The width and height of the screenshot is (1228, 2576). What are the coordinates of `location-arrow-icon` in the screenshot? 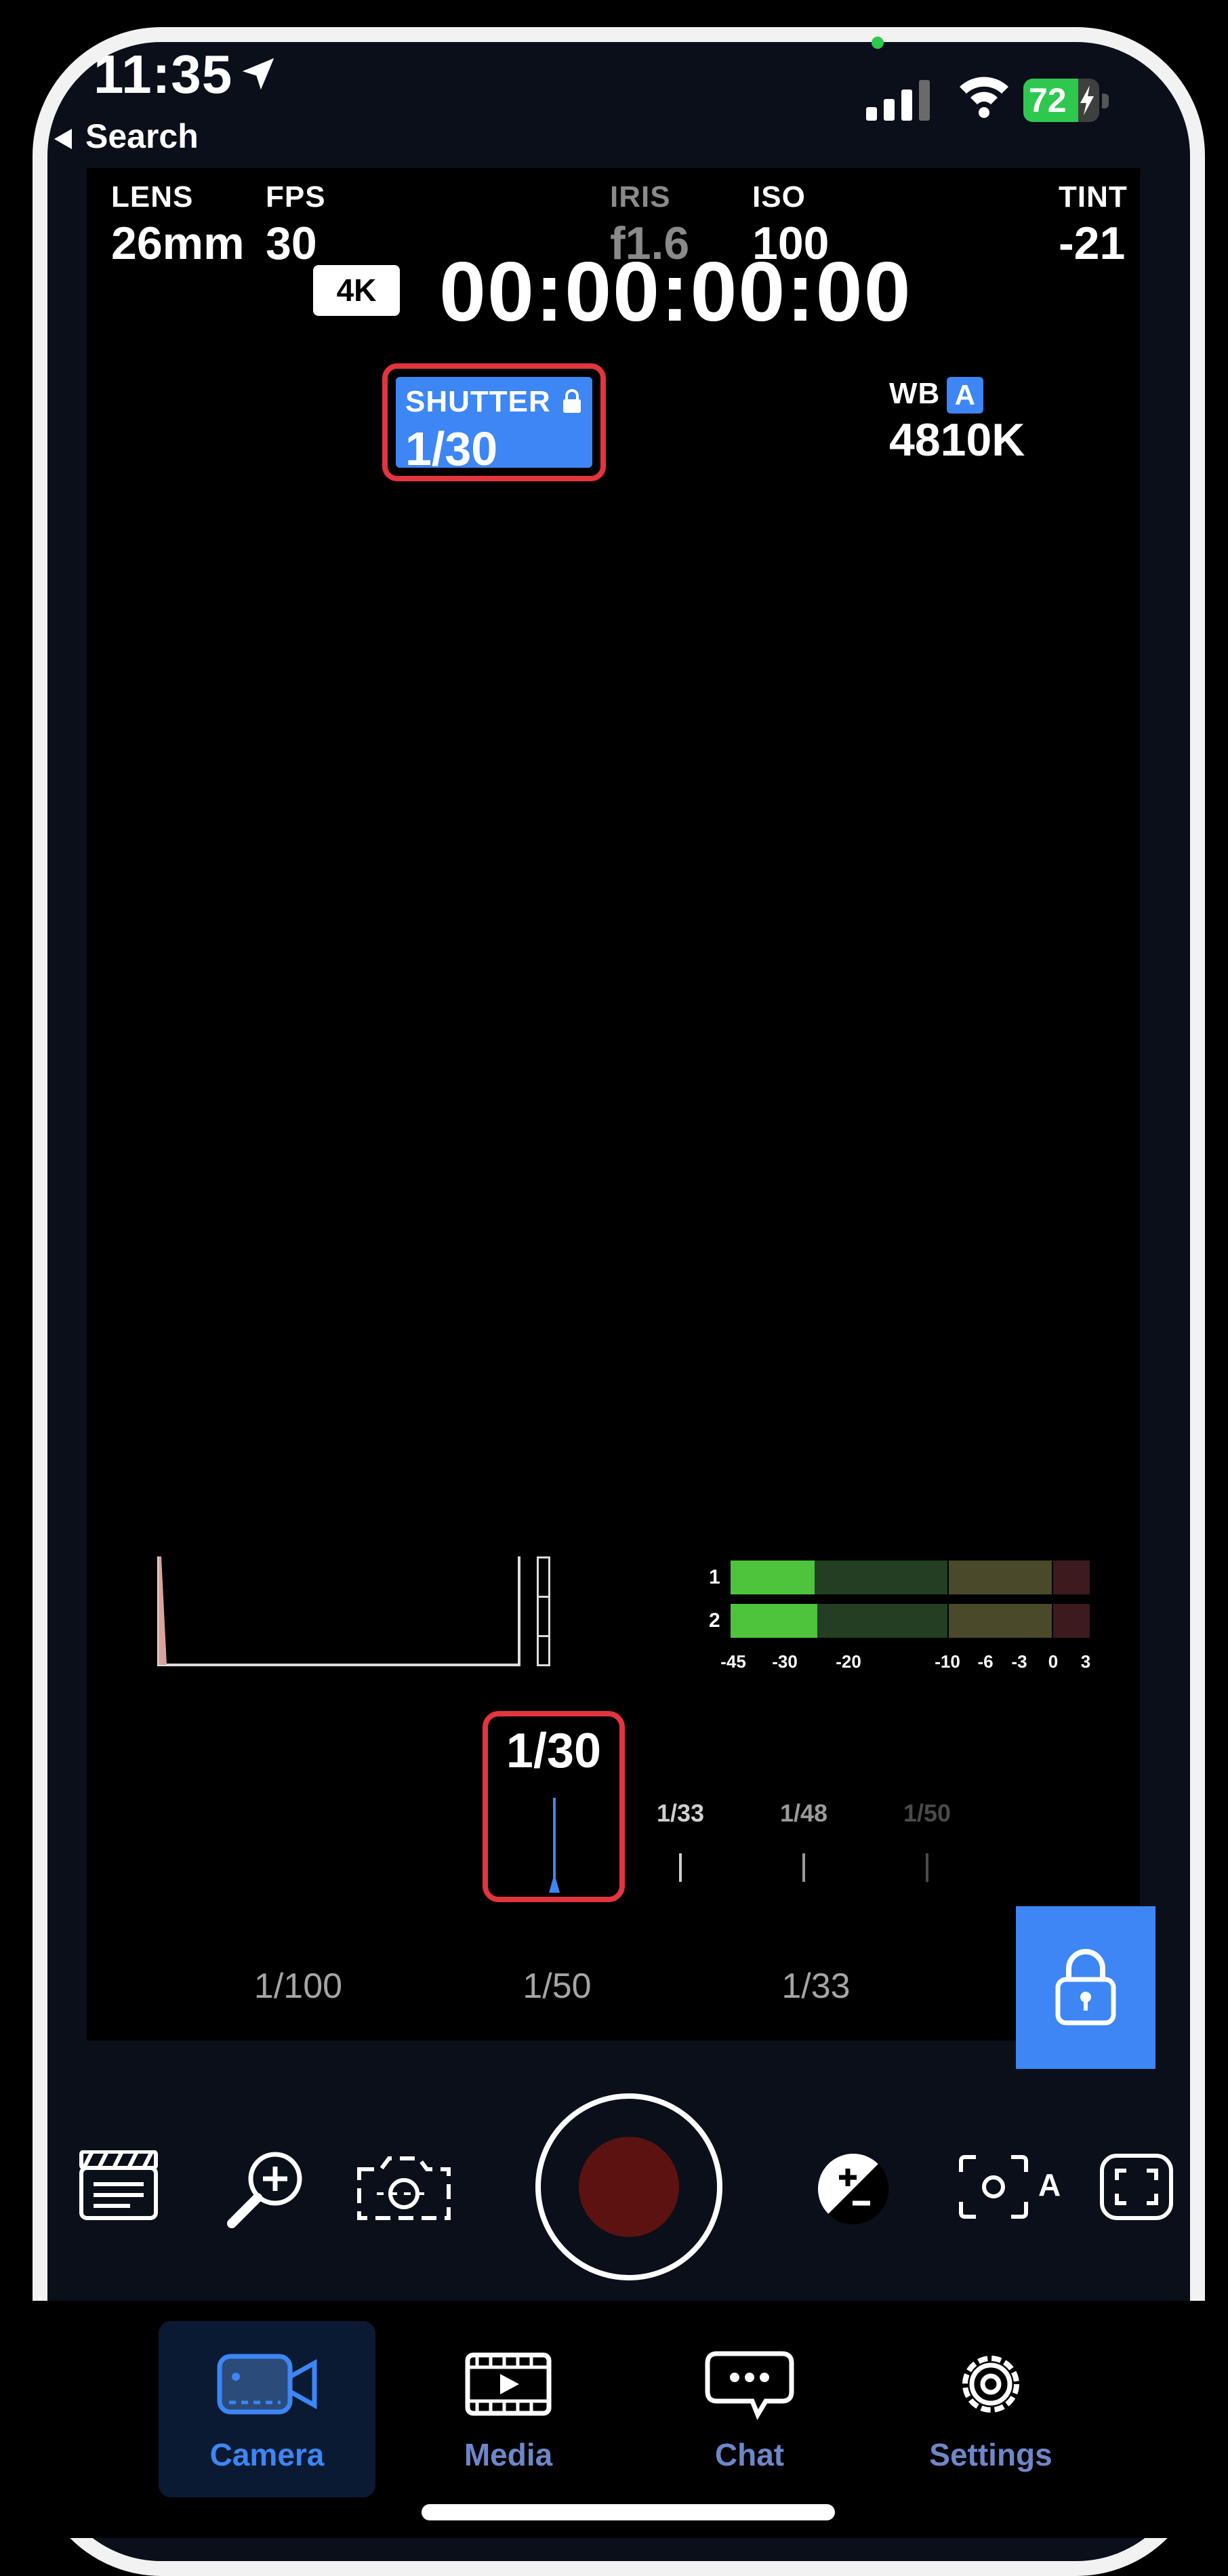 It's located at (258, 74).